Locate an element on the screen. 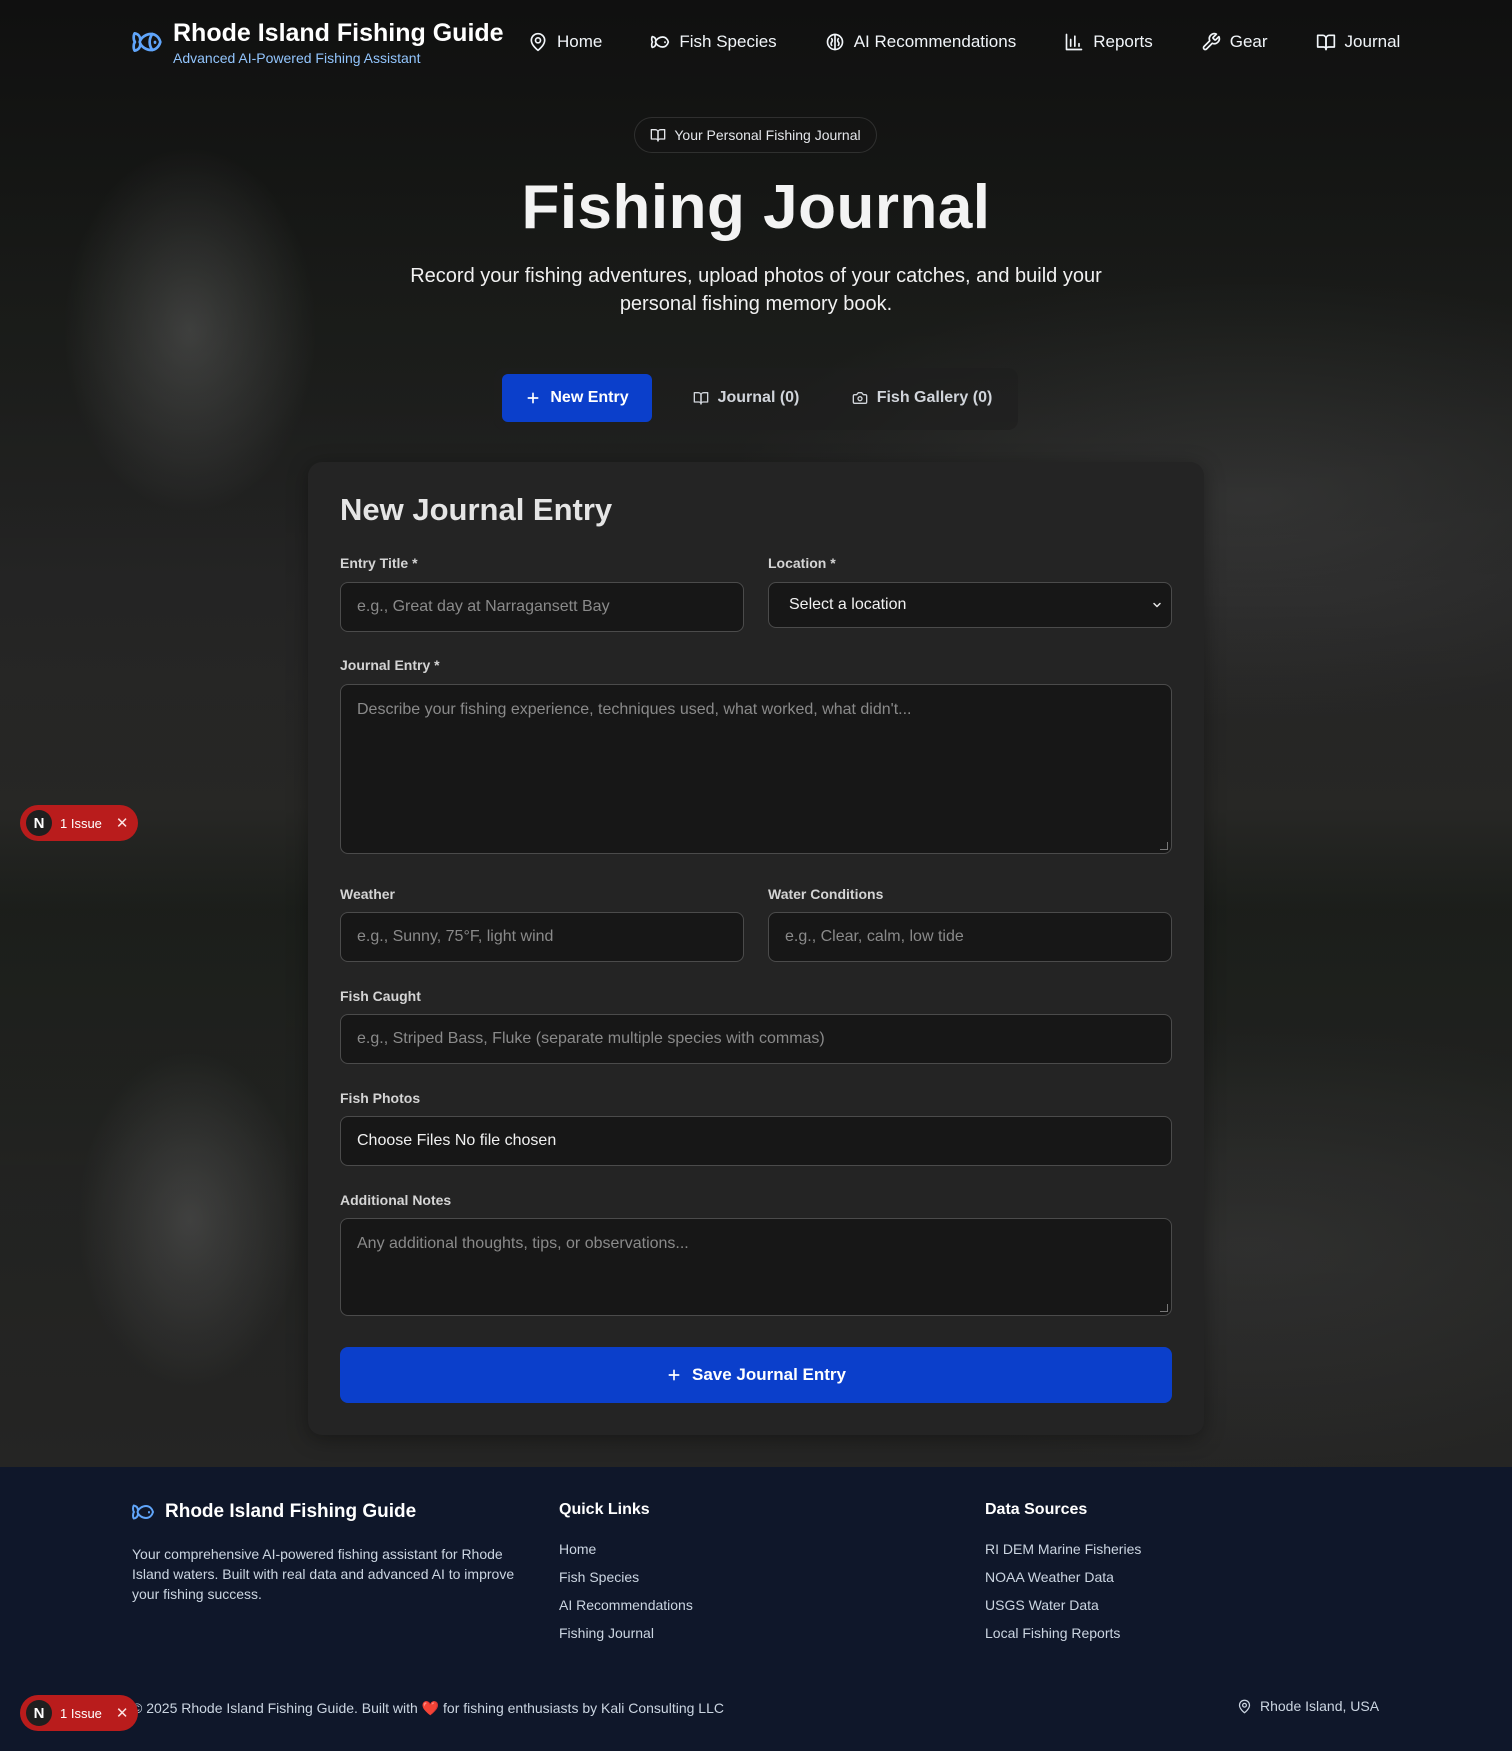 The image size is (1512, 1751). nav-ai-recommendations: AI Recommendations is located at coordinates (921, 42).